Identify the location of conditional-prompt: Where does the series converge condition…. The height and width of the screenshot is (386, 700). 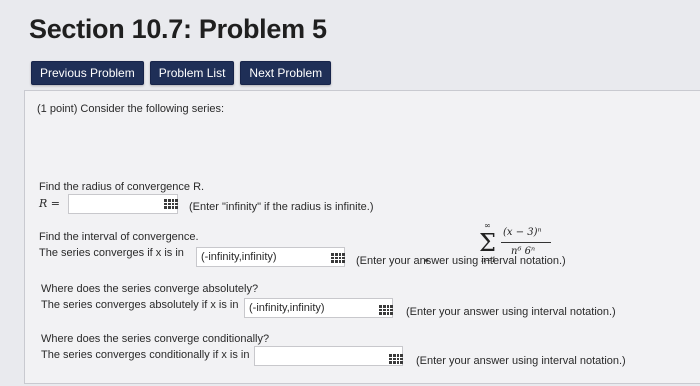
(155, 339).